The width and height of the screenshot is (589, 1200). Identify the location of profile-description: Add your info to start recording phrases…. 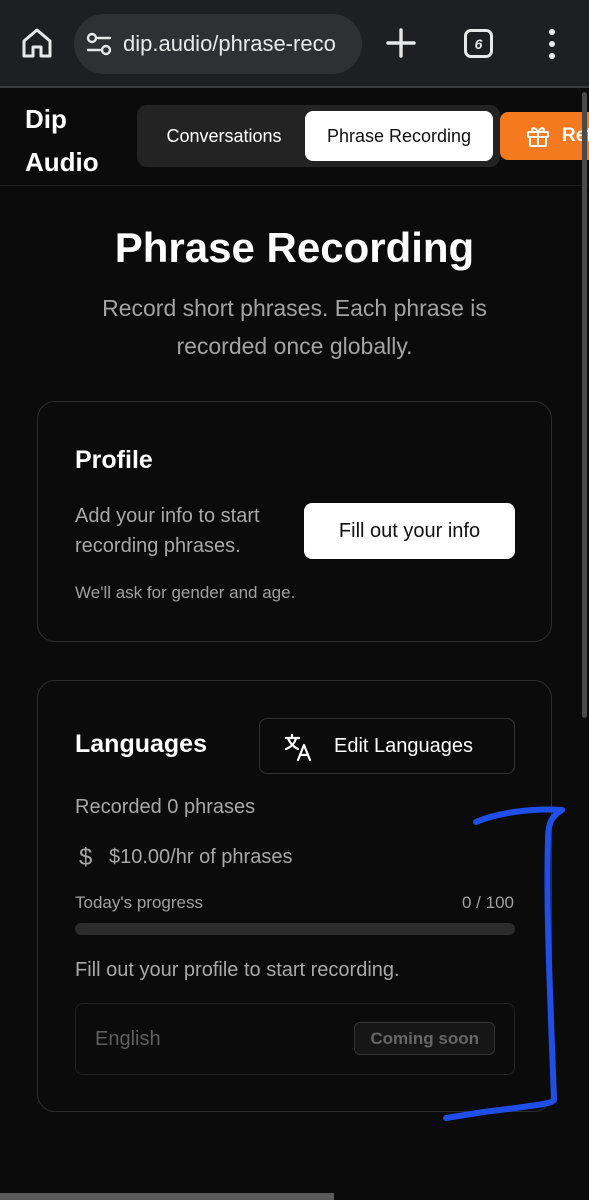
(167, 531).